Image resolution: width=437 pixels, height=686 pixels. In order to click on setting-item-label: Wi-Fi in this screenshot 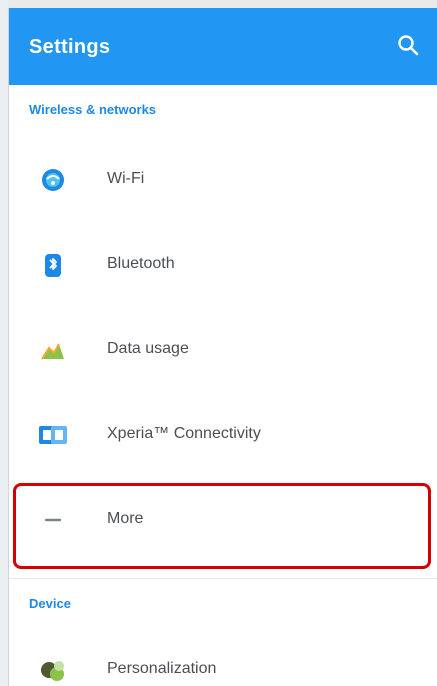, I will do `click(126, 178)`.